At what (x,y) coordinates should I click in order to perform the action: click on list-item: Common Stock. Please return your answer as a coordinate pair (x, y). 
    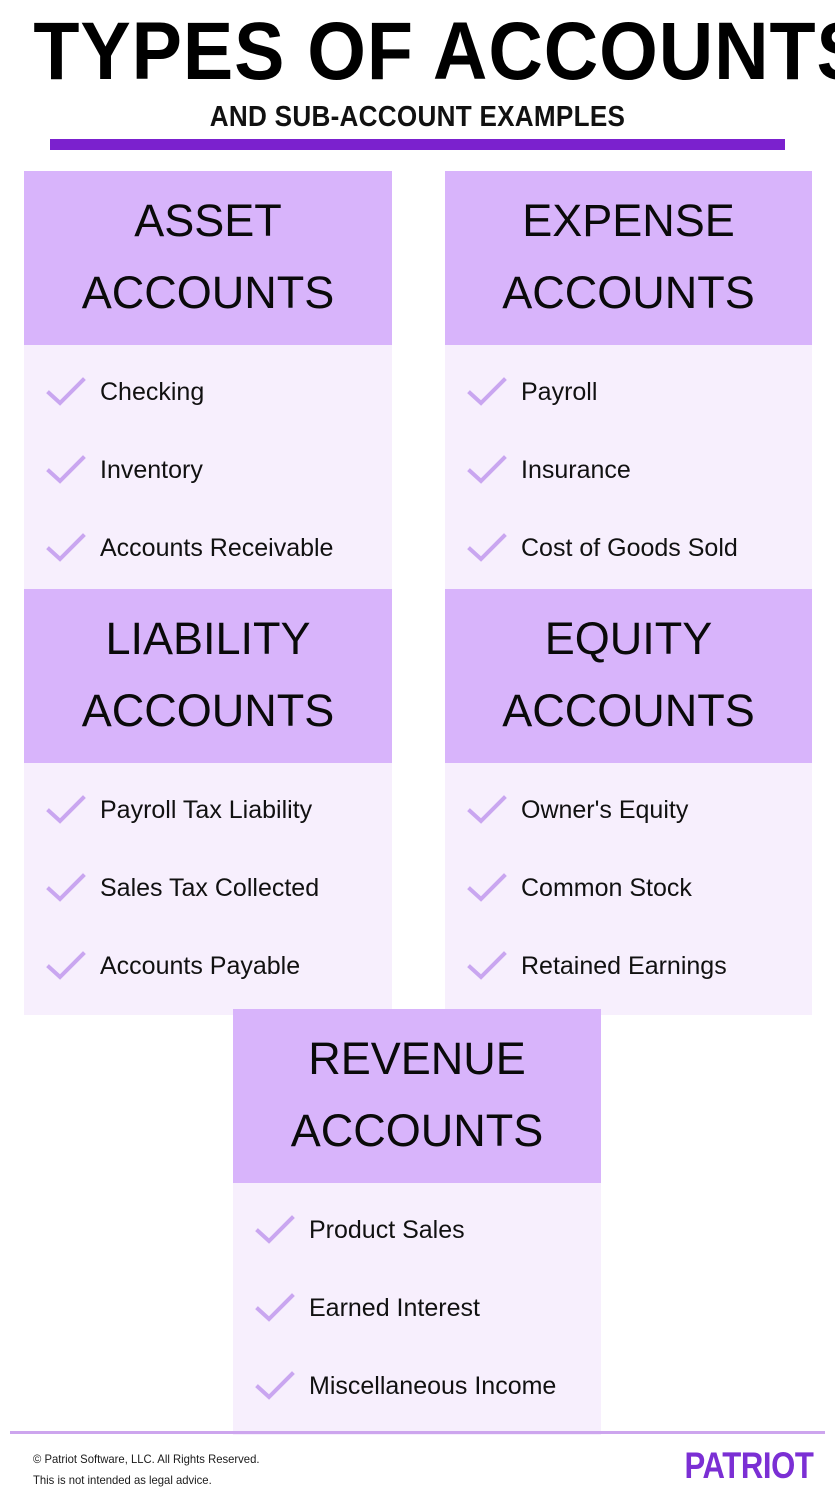
    Looking at the image, I should click on (628, 888).